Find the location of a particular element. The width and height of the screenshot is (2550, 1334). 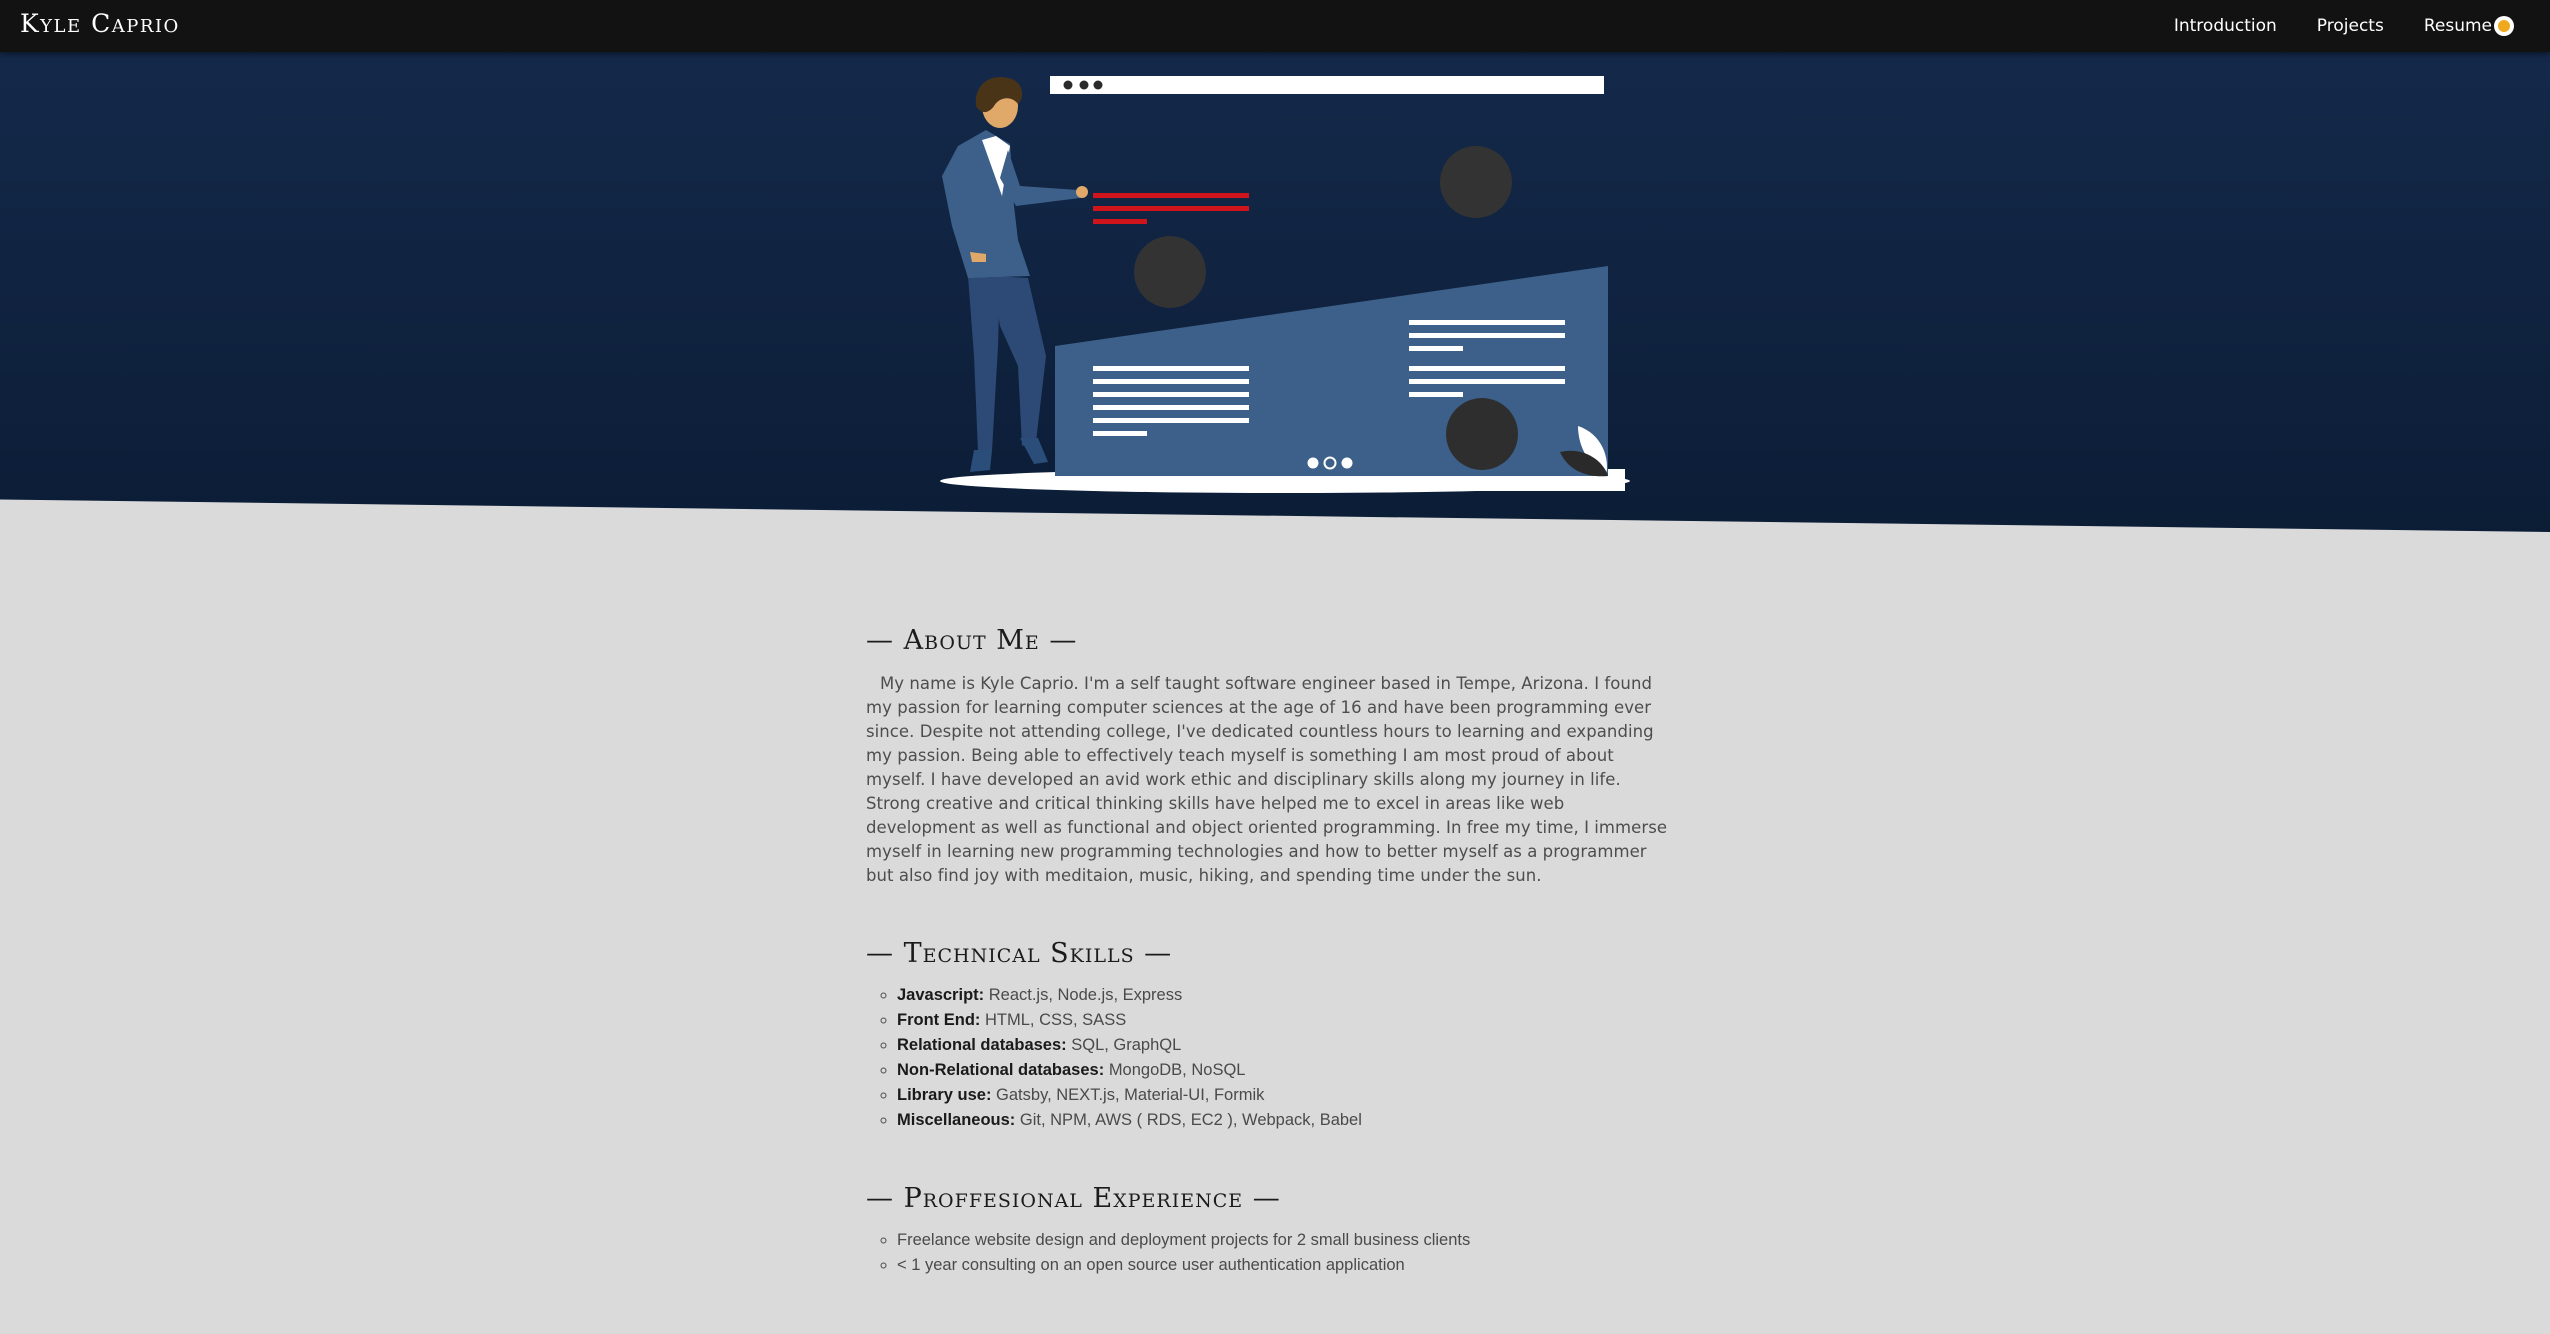

about-title: — About Me — is located at coordinates (972, 640).